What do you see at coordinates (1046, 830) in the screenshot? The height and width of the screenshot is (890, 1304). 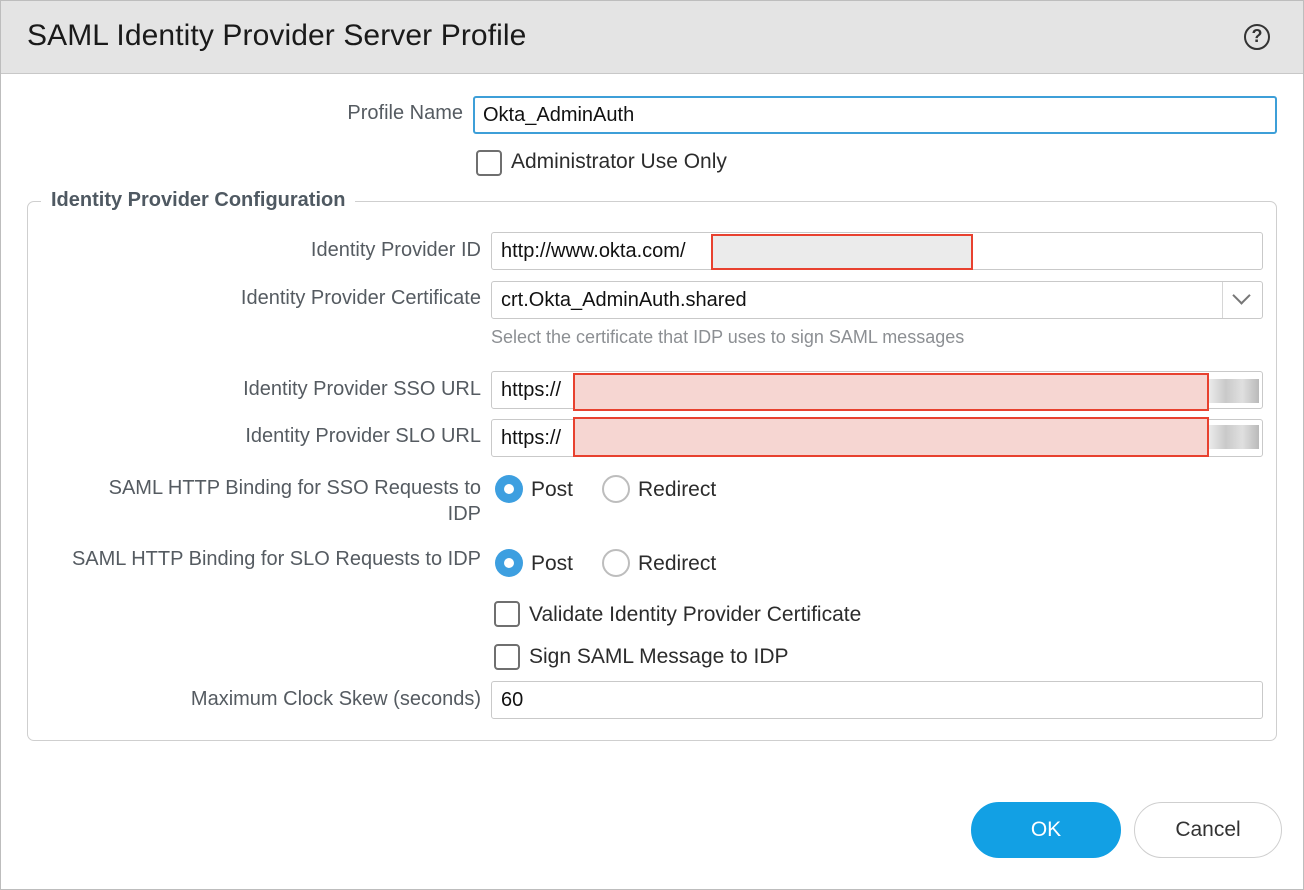 I see `ok-button: OK` at bounding box center [1046, 830].